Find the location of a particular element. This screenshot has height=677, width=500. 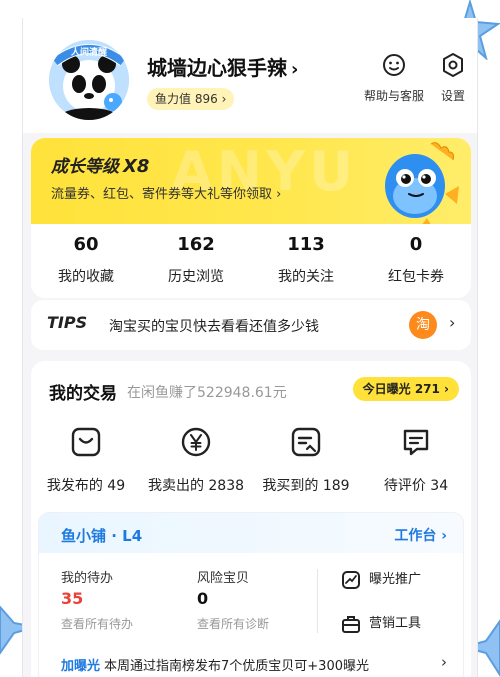

charm-label: 鱼力值 896 is located at coordinates (186, 99).